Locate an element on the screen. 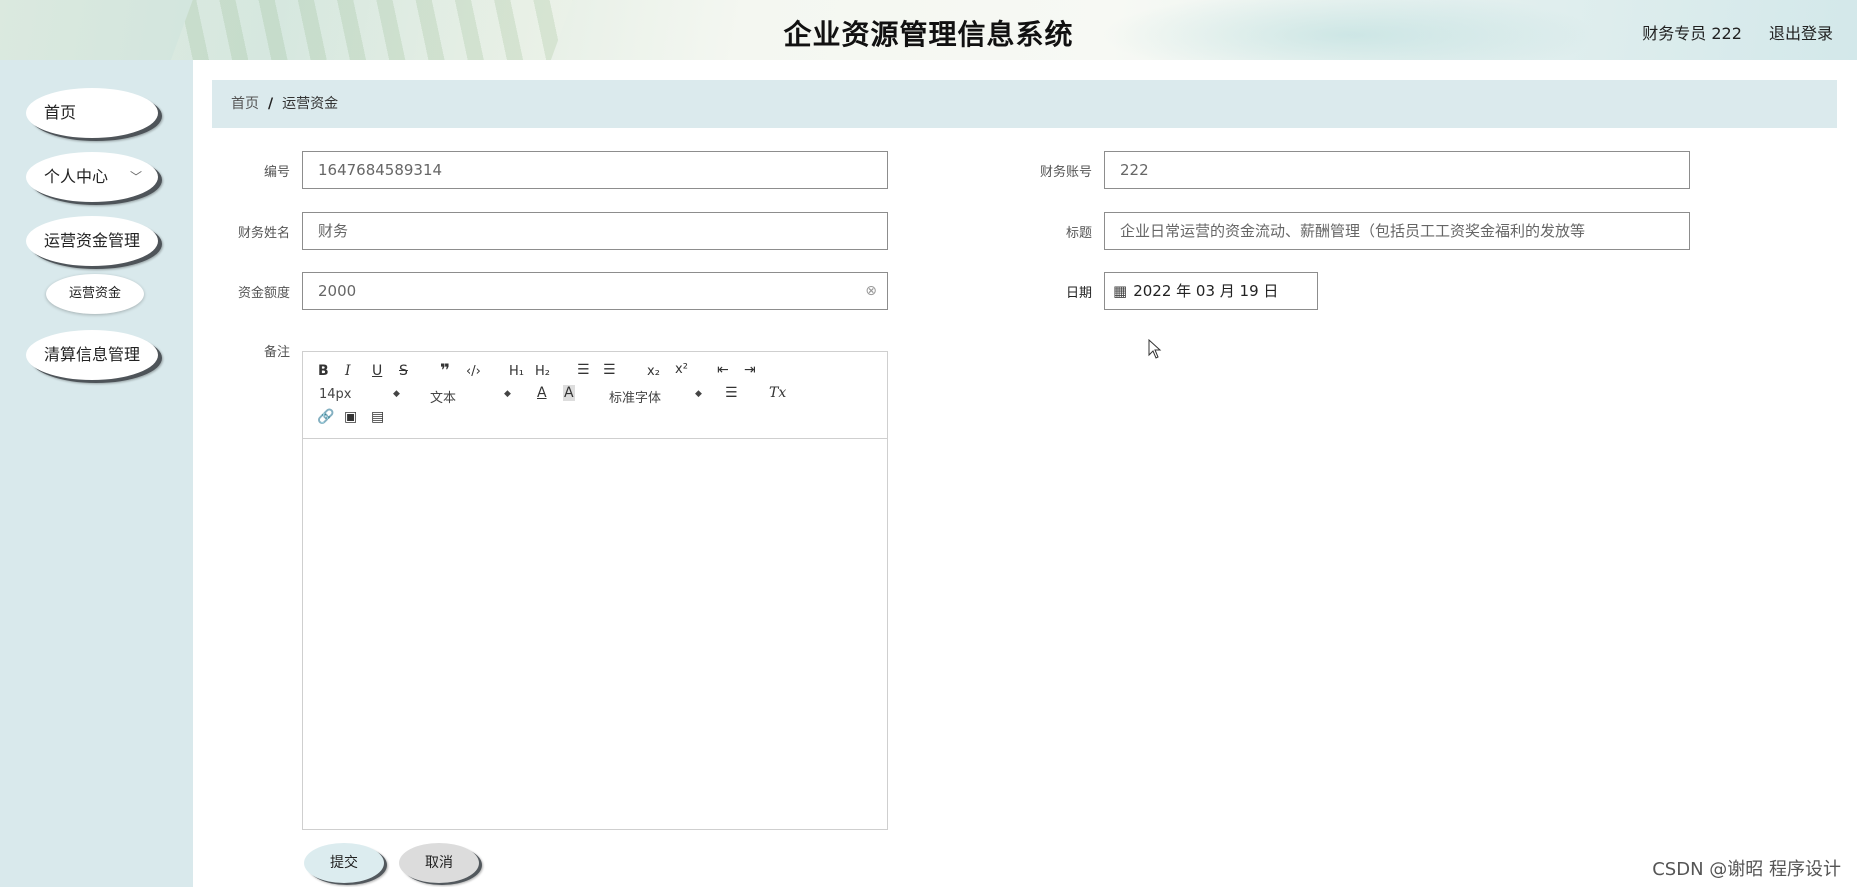 The image size is (1857, 887). code-block-icon: ‹/› is located at coordinates (473, 371).